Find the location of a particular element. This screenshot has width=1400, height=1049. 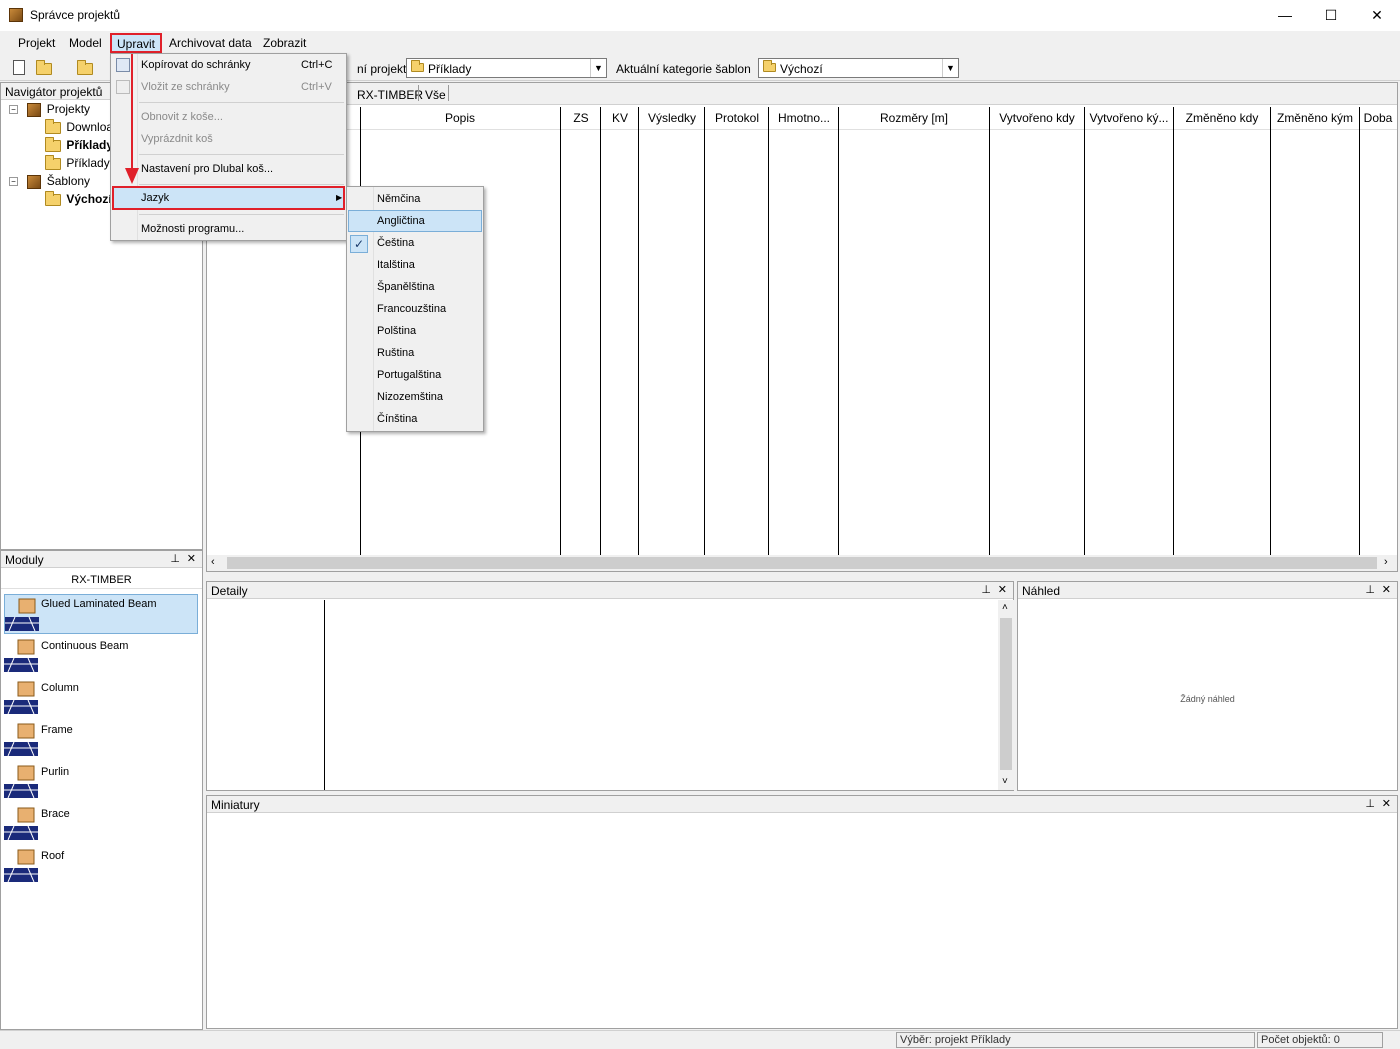

col-vytvoreno-kdy: Vytvořeno kdy is located at coordinates (1037, 118).